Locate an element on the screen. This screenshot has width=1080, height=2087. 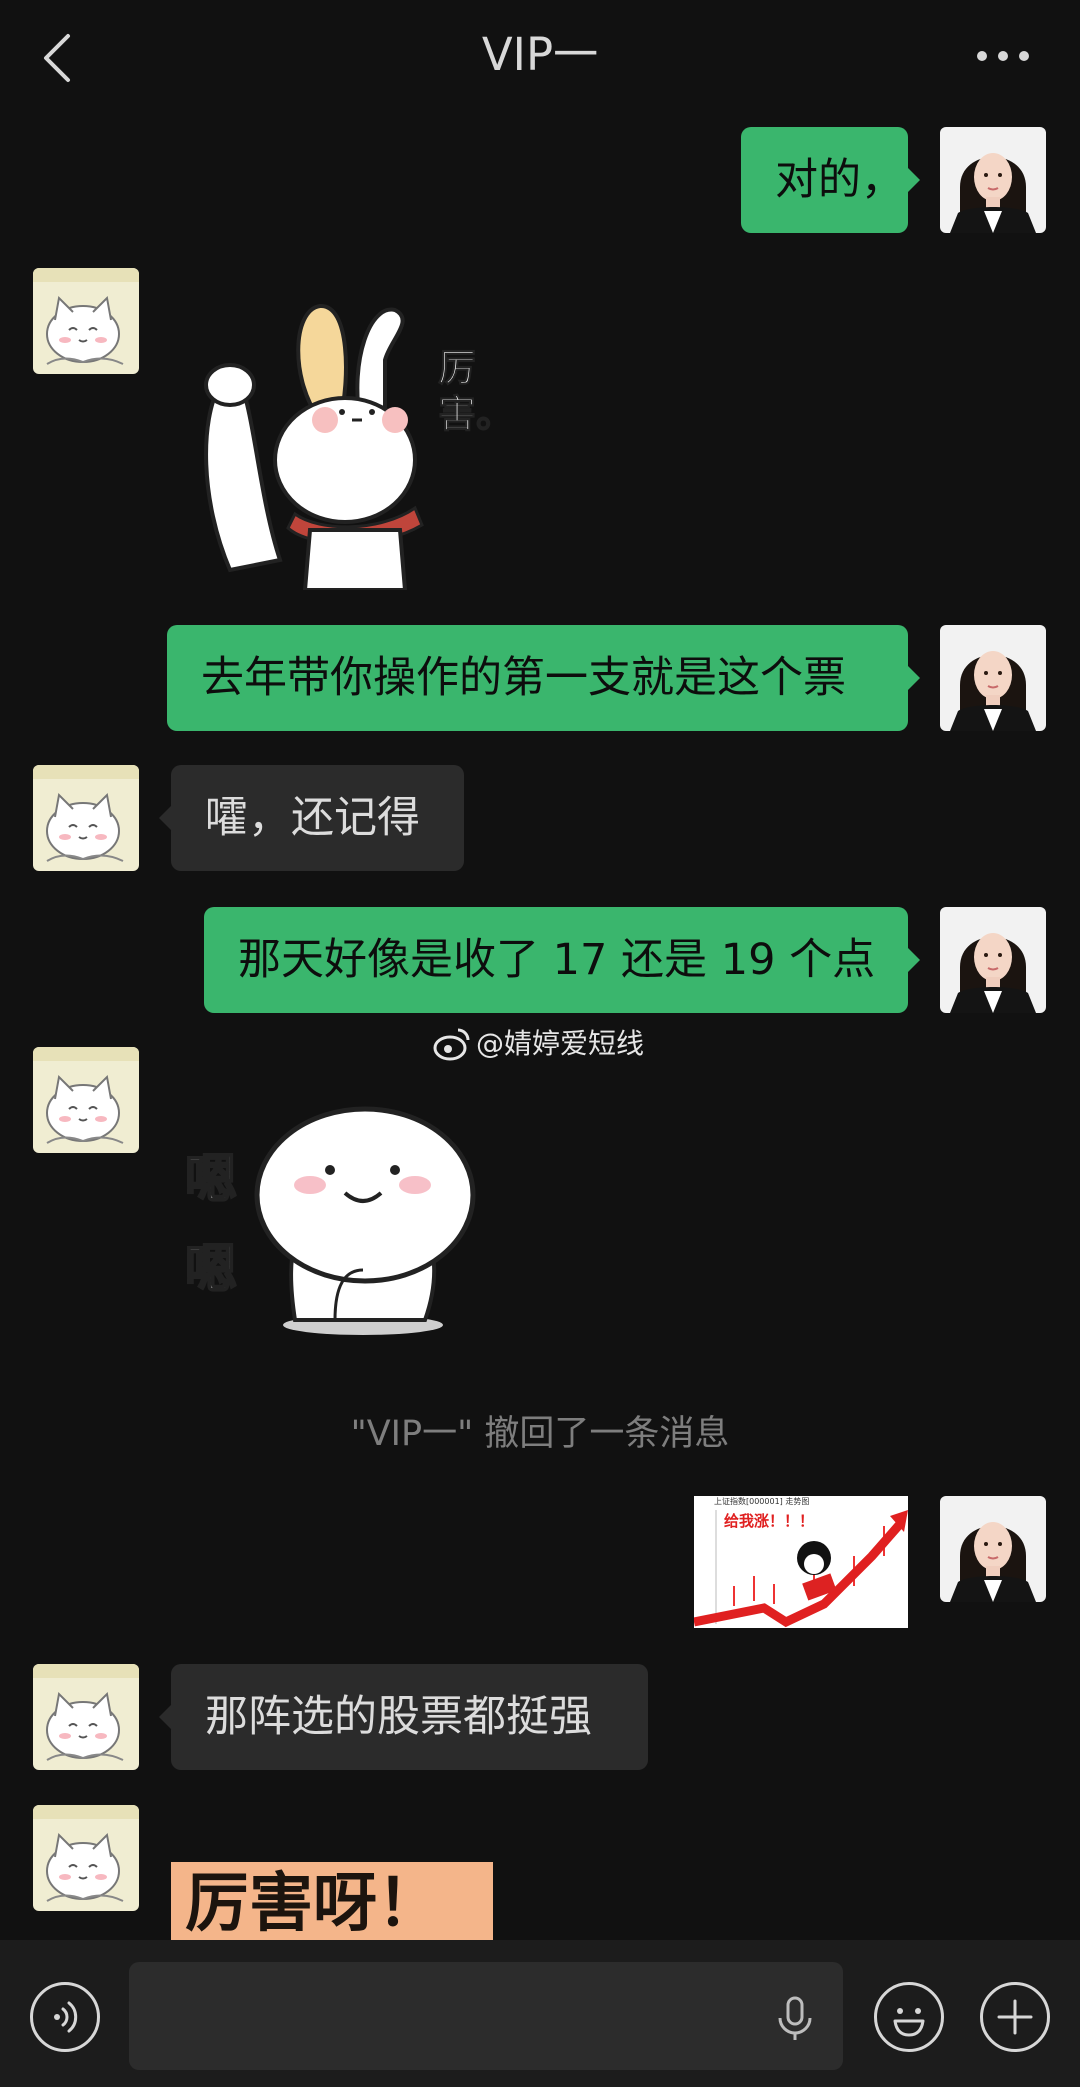
contact-message-bubble: 那阵选的股票都挺强 is located at coordinates (403, 1717).